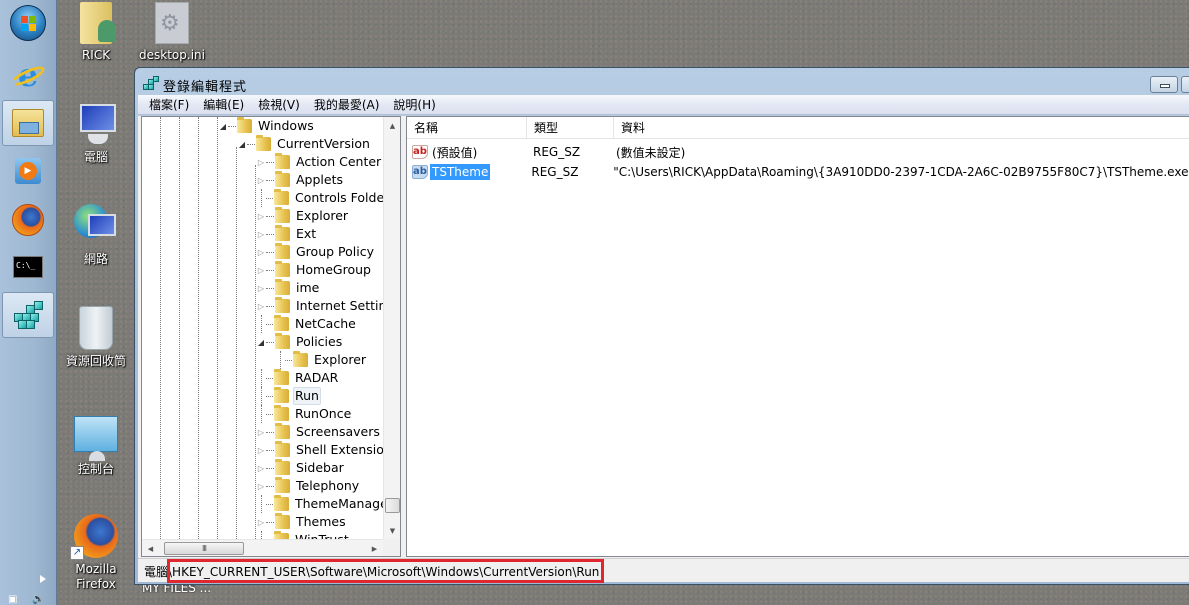  What do you see at coordinates (303, 535) in the screenshot?
I see `tree-item: WinTrust` at bounding box center [303, 535].